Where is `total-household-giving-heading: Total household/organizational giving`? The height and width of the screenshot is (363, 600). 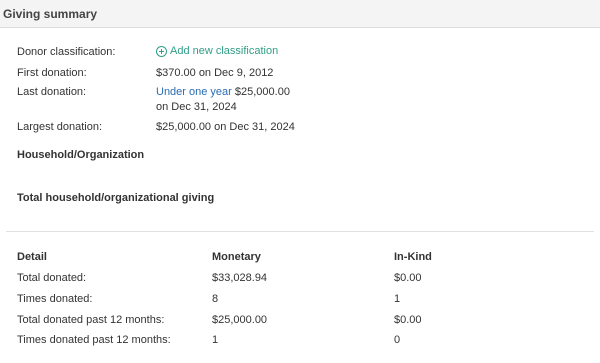
total-household-giving-heading: Total household/organizational giving is located at coordinates (116, 198).